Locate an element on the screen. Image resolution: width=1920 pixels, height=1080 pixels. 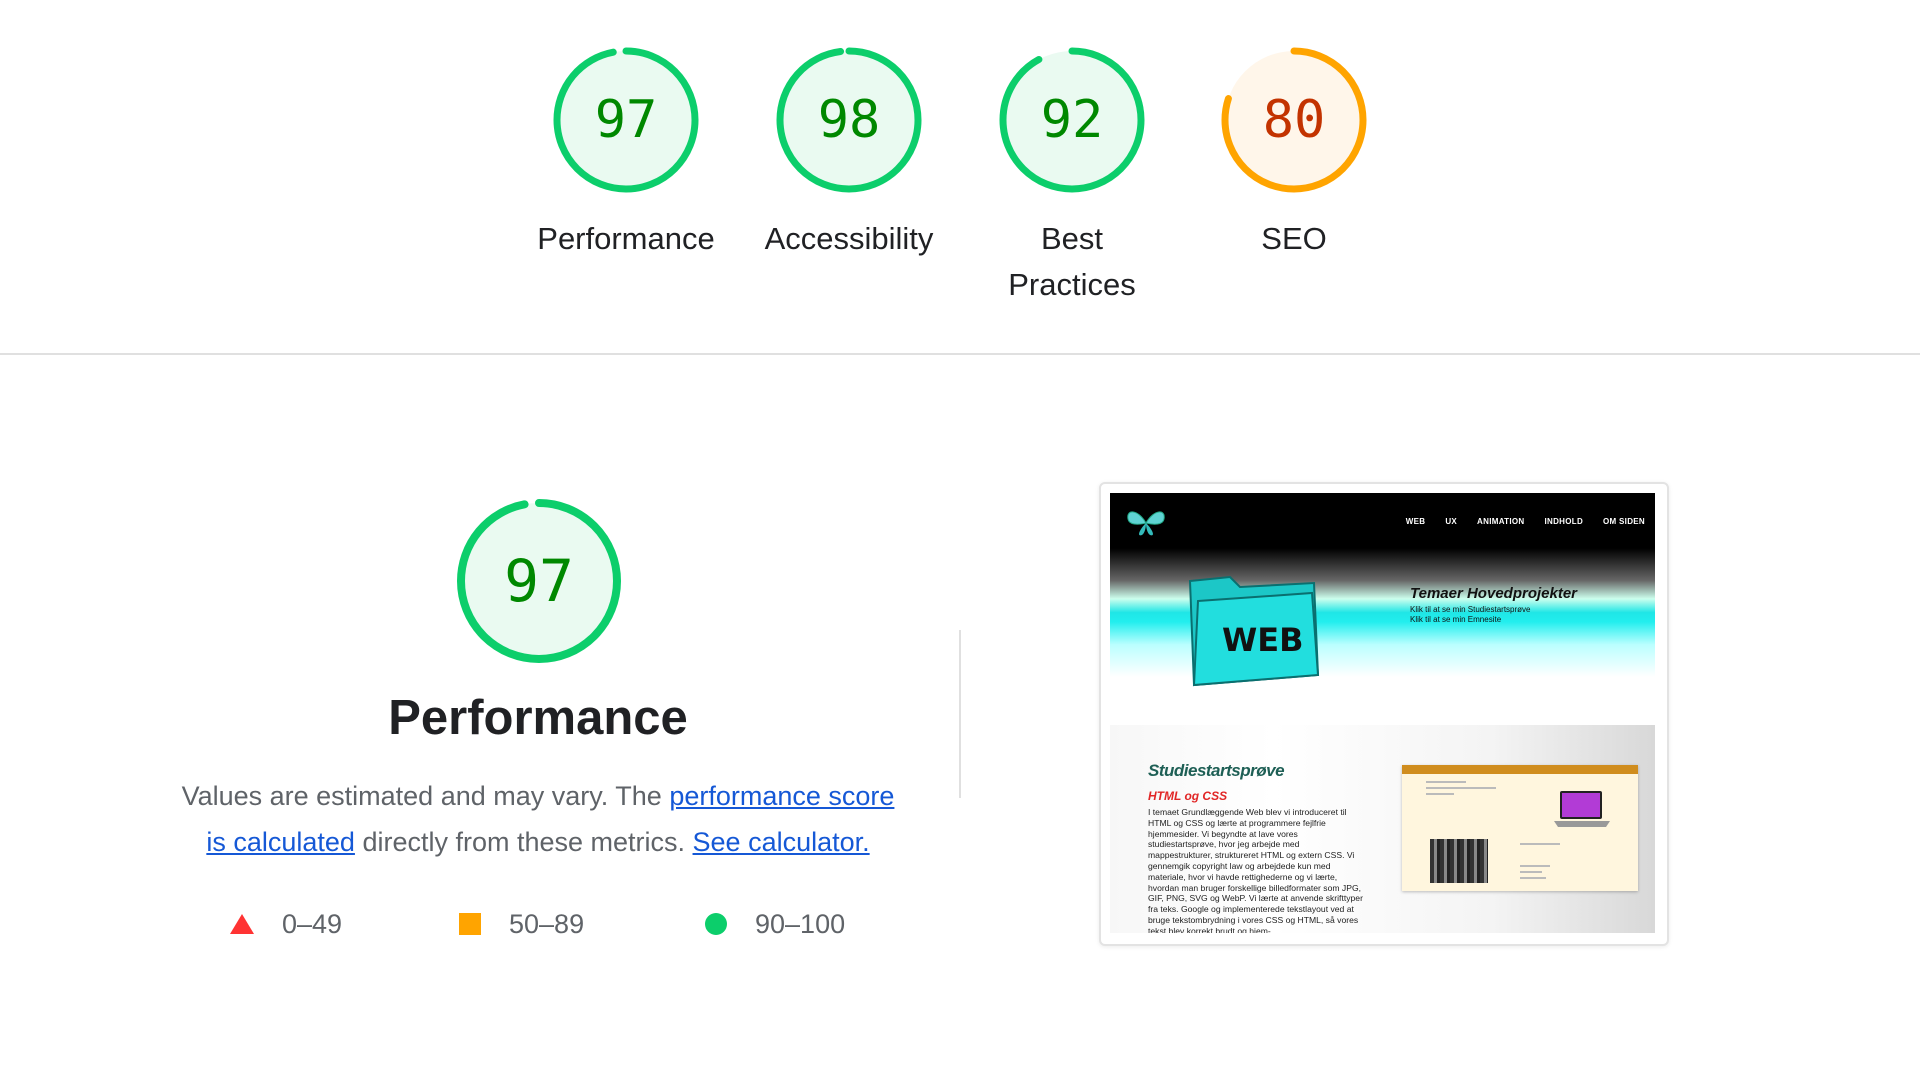
see-calculator-link: See calculator. is located at coordinates (781, 842).